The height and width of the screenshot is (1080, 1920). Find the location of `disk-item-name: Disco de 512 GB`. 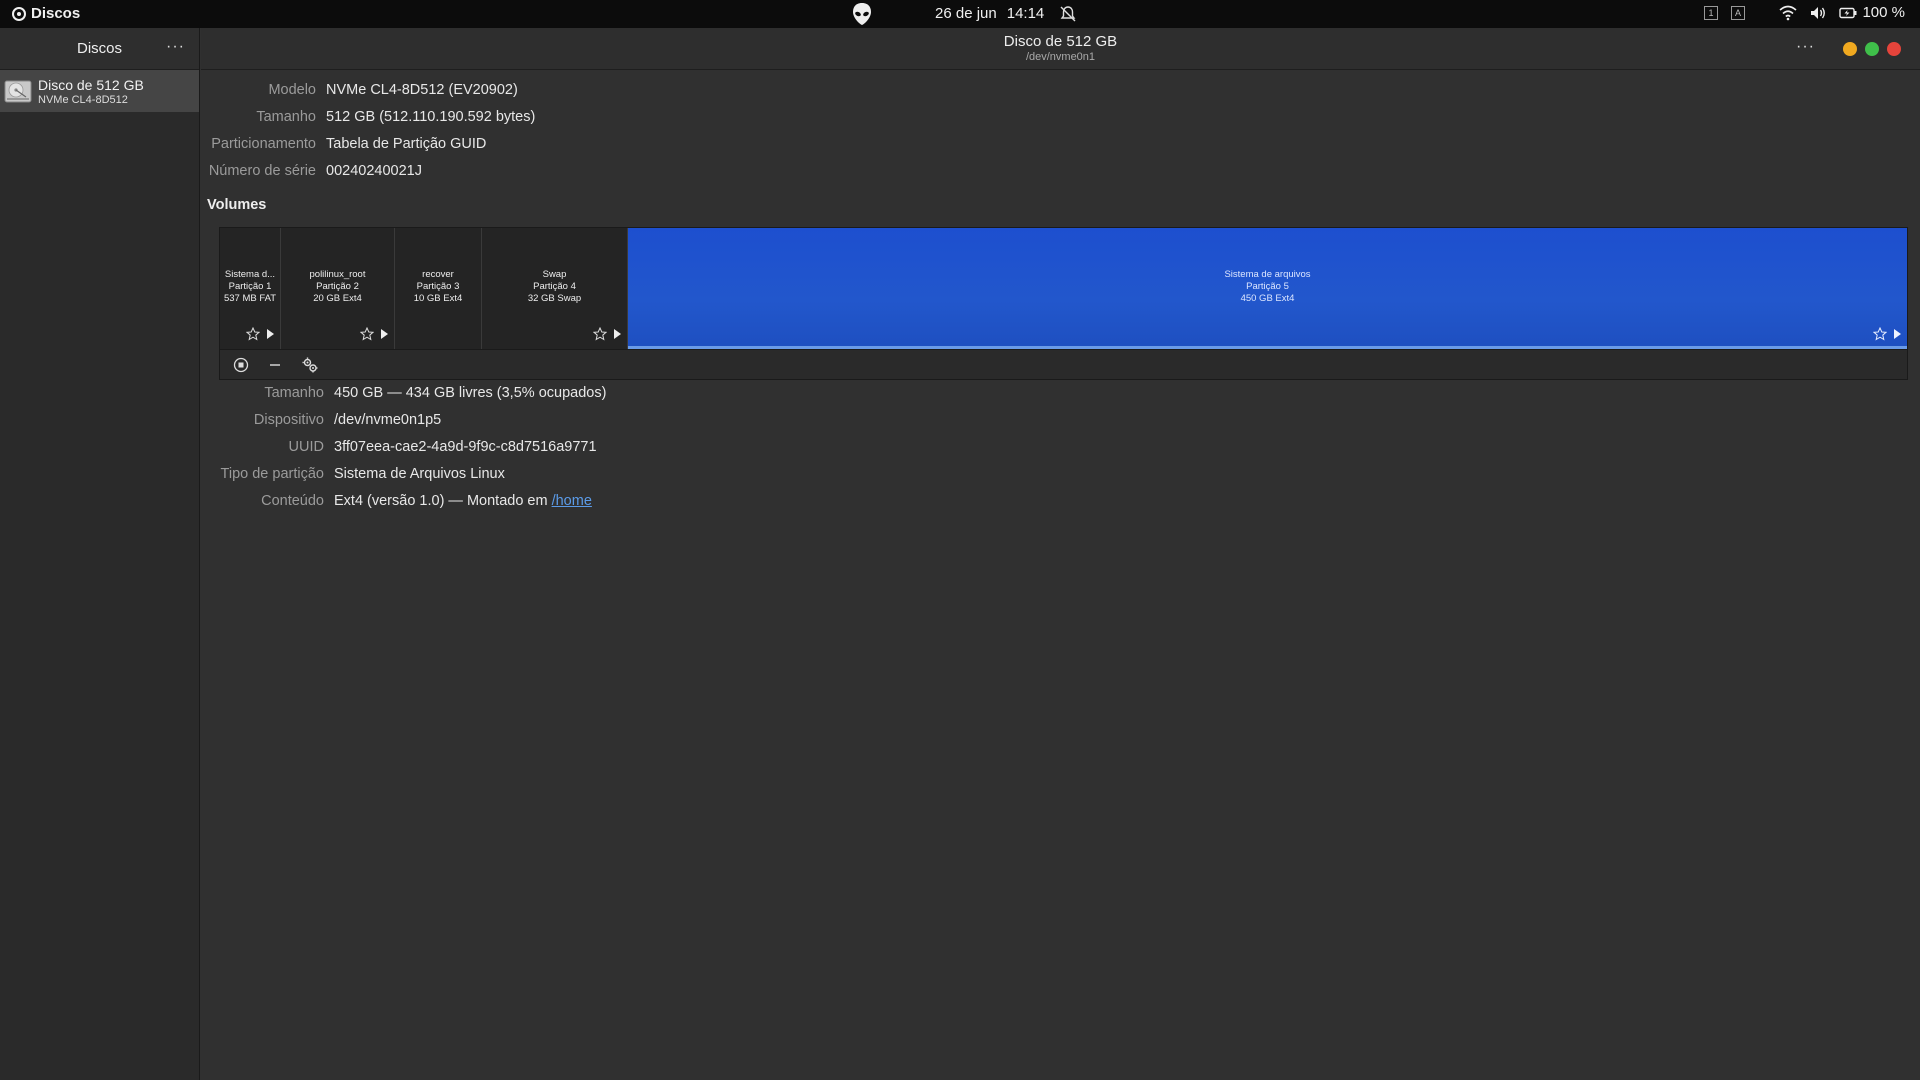

disk-item-name: Disco de 512 GB is located at coordinates (91, 84).